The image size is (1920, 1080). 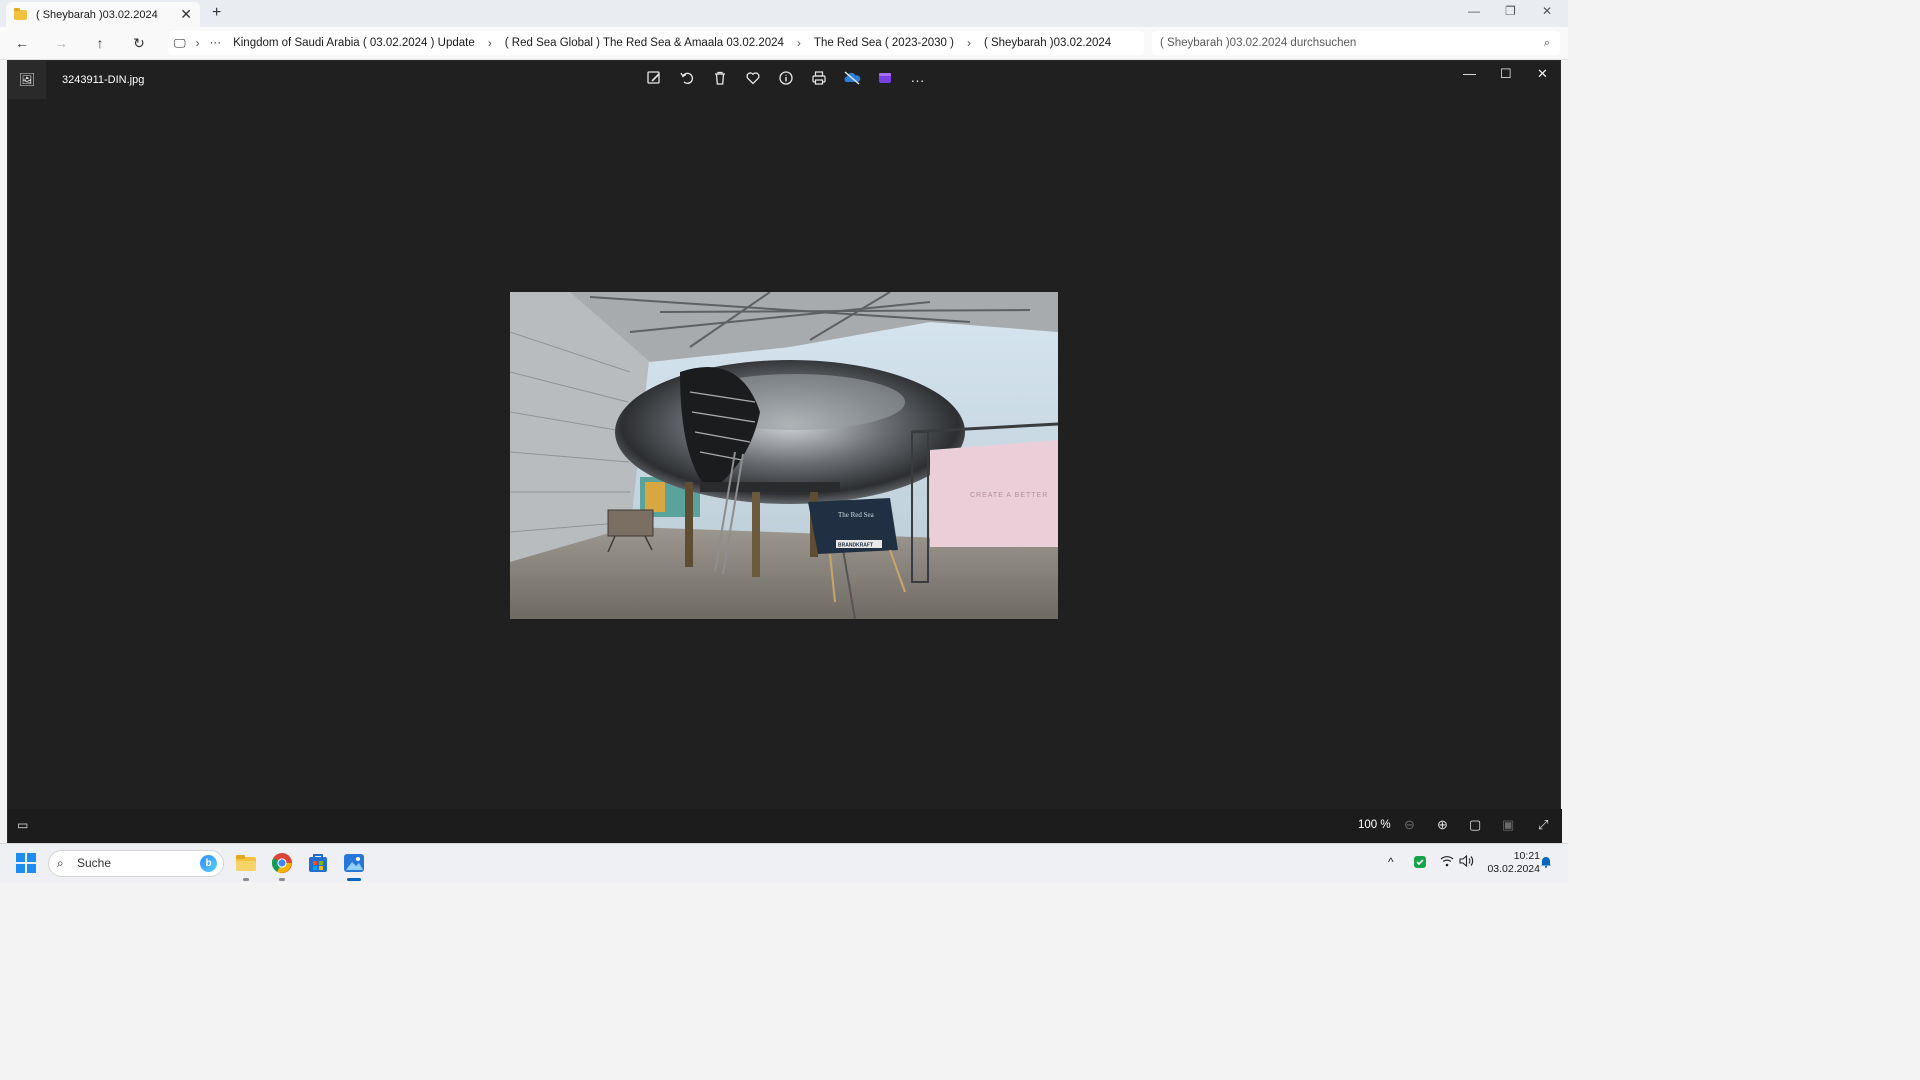 I want to click on pc-icon: 🖵, so click(x=180, y=43).